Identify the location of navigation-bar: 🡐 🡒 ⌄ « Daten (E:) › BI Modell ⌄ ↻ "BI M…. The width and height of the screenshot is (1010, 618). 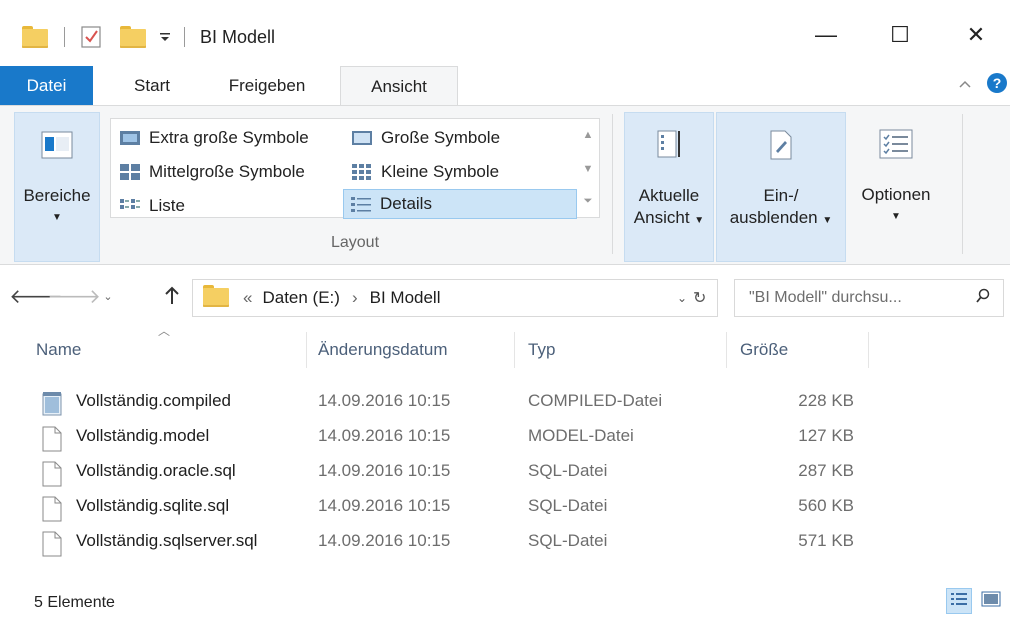
(505, 297).